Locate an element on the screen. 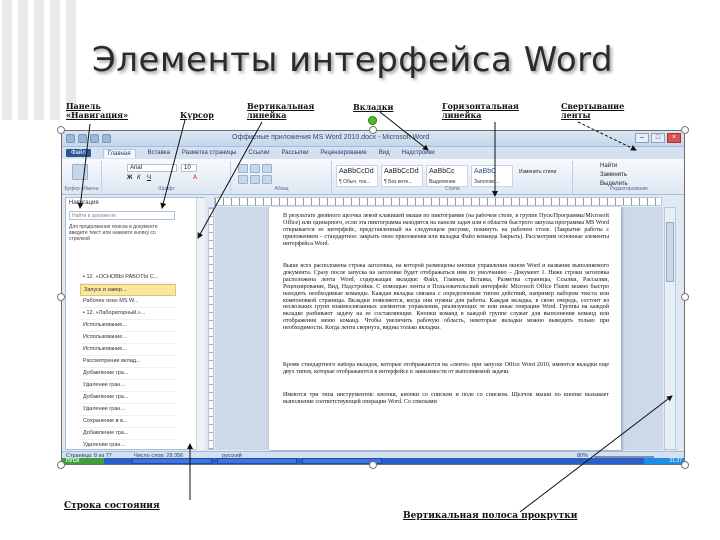 This screenshot has height=540, width=720. rotation-handle is located at coordinates (372, 120).